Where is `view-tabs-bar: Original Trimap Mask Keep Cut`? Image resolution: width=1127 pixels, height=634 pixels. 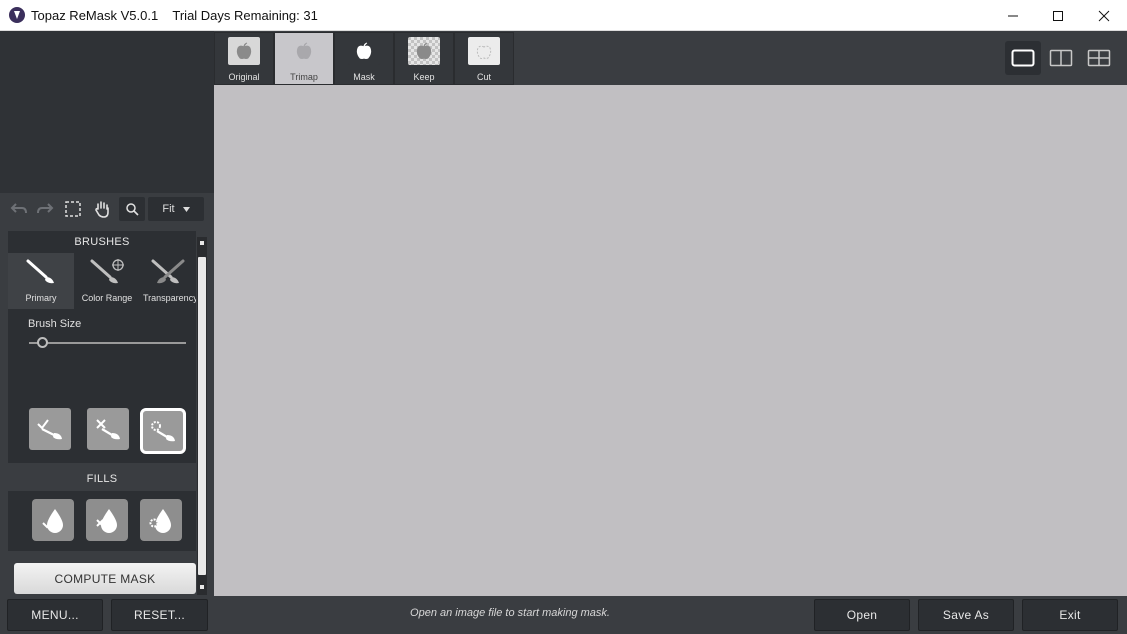
view-tabs-bar: Original Trimap Mask Keep Cut is located at coordinates (670, 58).